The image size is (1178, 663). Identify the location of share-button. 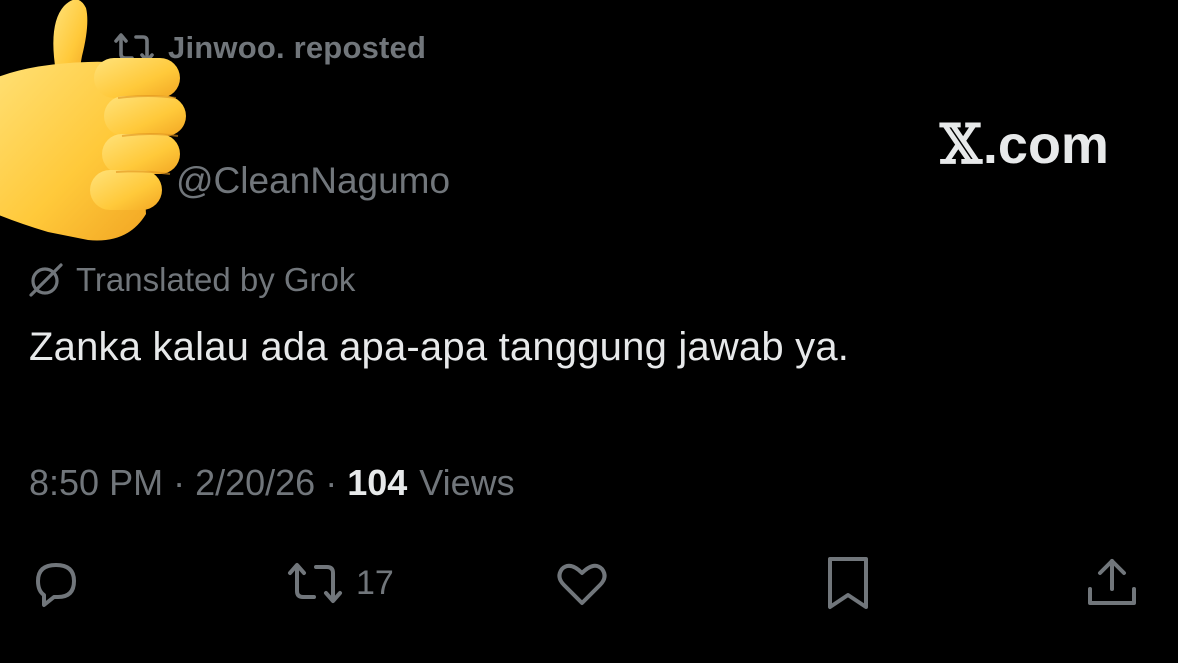
(1112, 583).